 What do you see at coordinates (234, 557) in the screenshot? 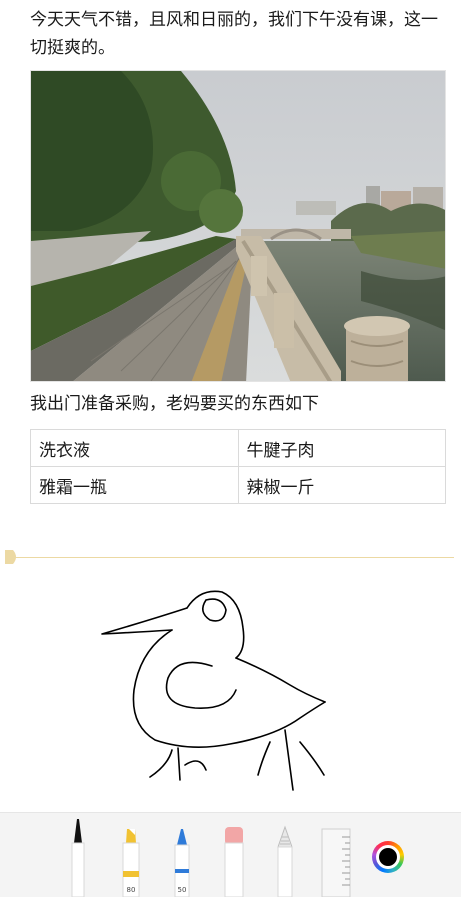
I see `drawing-area-divider` at bounding box center [234, 557].